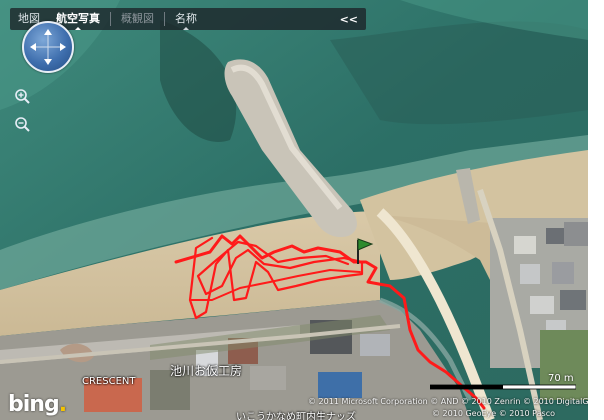  What do you see at coordinates (493, 413) in the screenshot?
I see `copyright-line-2: © 2010 GeoEye © 2010 Pasco` at bounding box center [493, 413].